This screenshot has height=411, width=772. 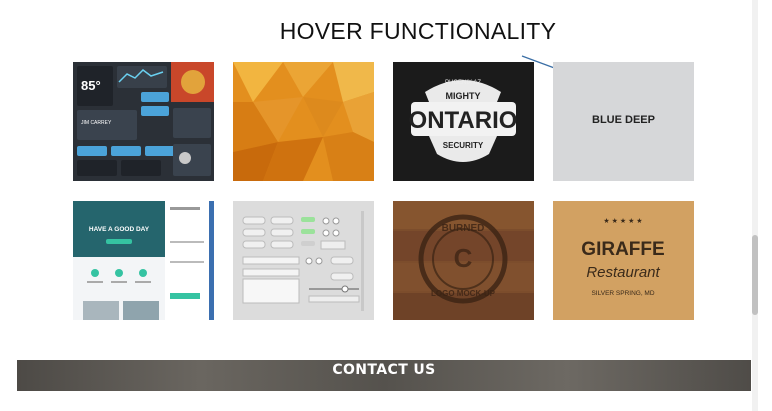 I want to click on burned-logo-image: C BURNED LOGO MOCK-UP, so click(x=463, y=260).